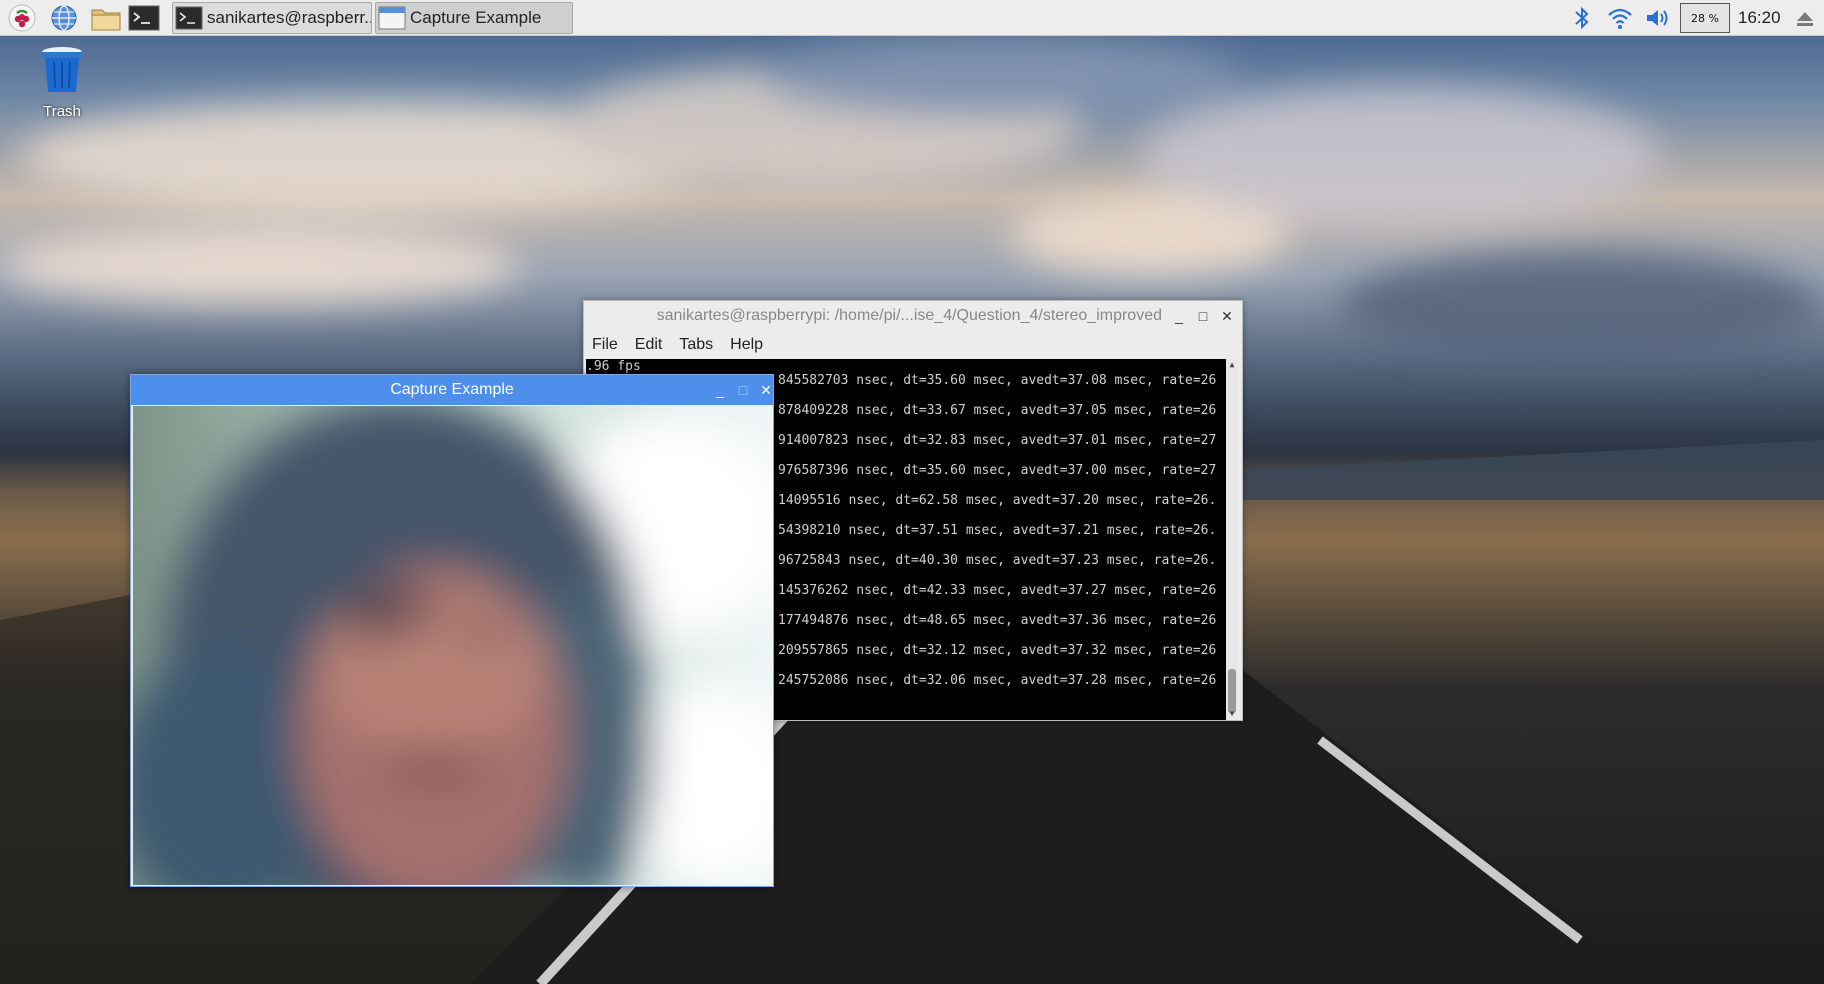  What do you see at coordinates (22, 18) in the screenshot?
I see `raspberry-icon` at bounding box center [22, 18].